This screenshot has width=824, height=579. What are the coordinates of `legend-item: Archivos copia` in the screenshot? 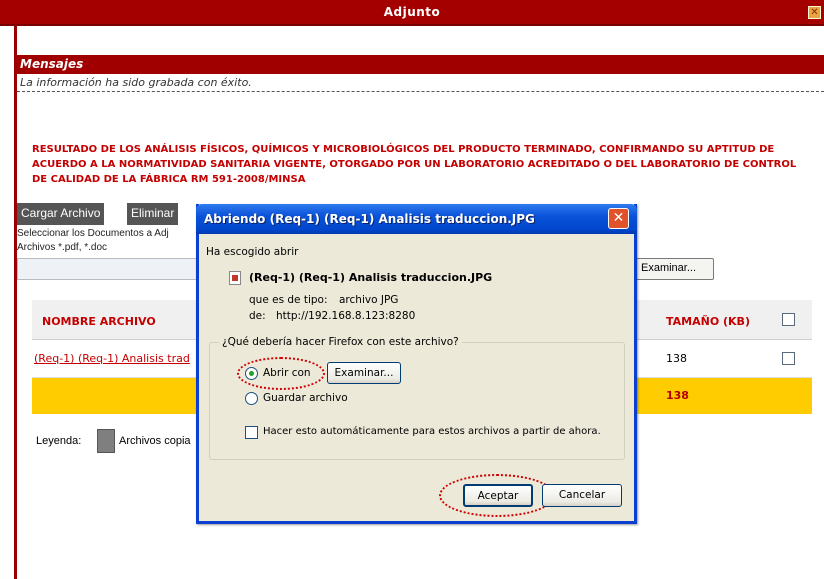 It's located at (155, 441).